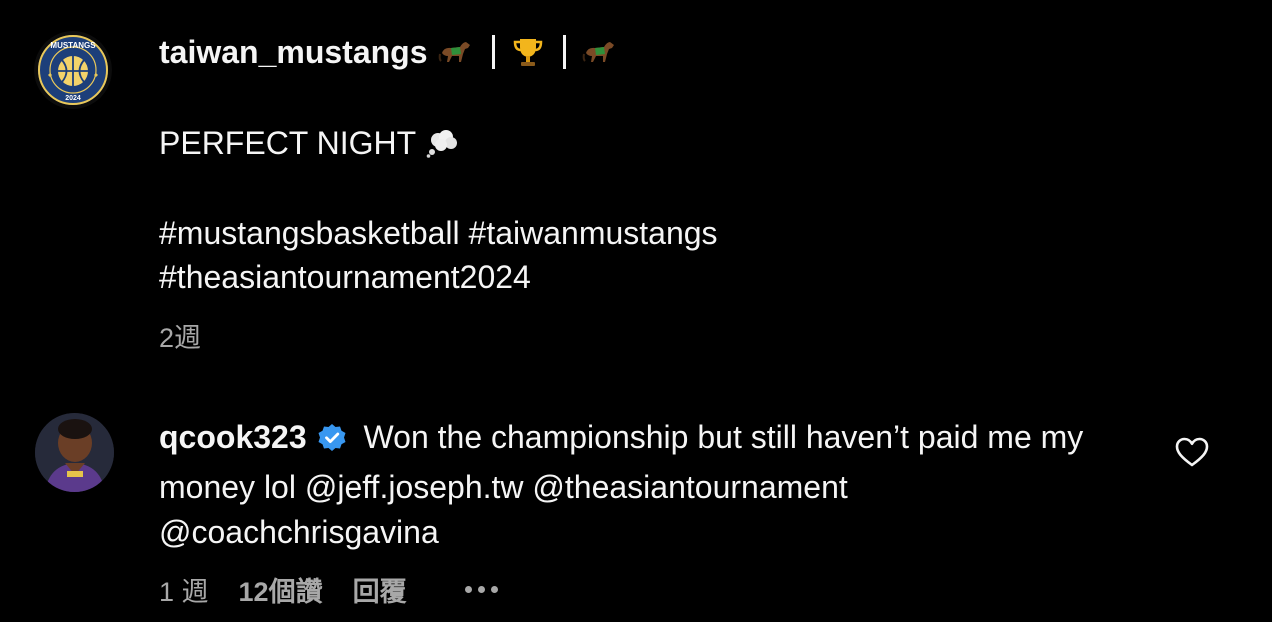  Describe the element at coordinates (689, 487) in the screenshot. I see `mention-link: @theasiantournament` at that location.